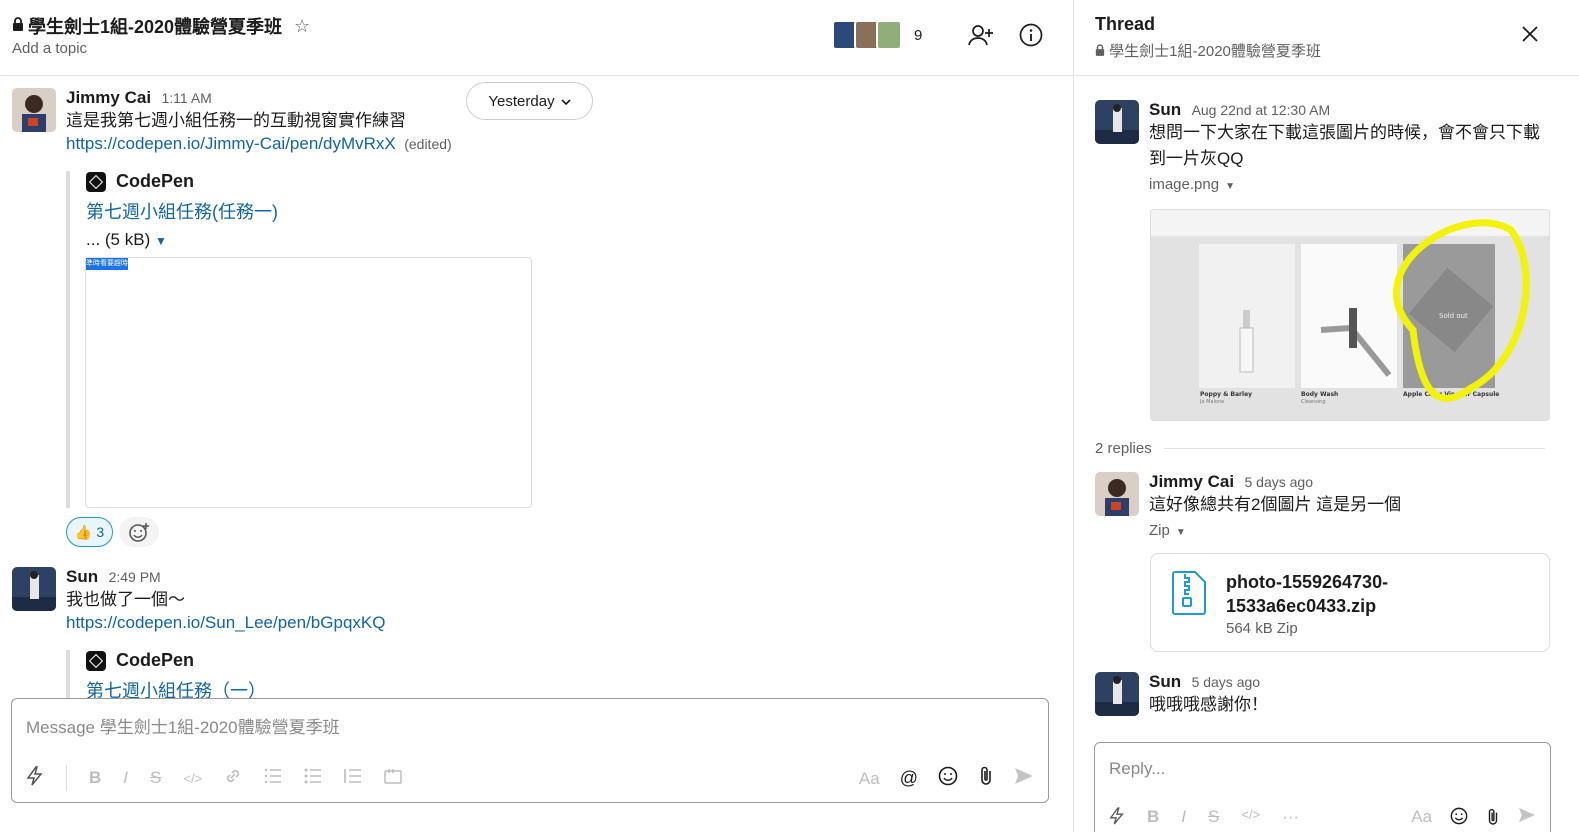 The image size is (1579, 832). What do you see at coordinates (107, 264) in the screenshot?
I see `preview-tag: 準時看要趕時` at bounding box center [107, 264].